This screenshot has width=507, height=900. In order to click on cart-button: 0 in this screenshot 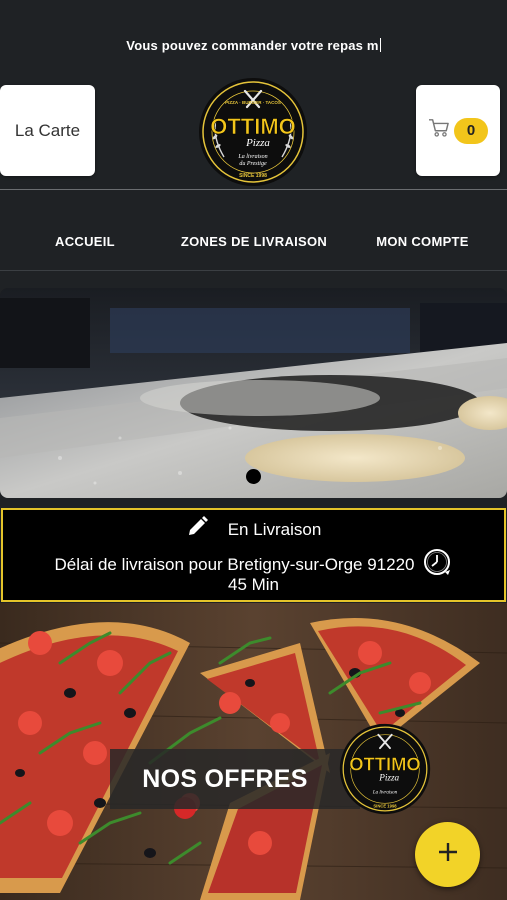, I will do `click(458, 130)`.